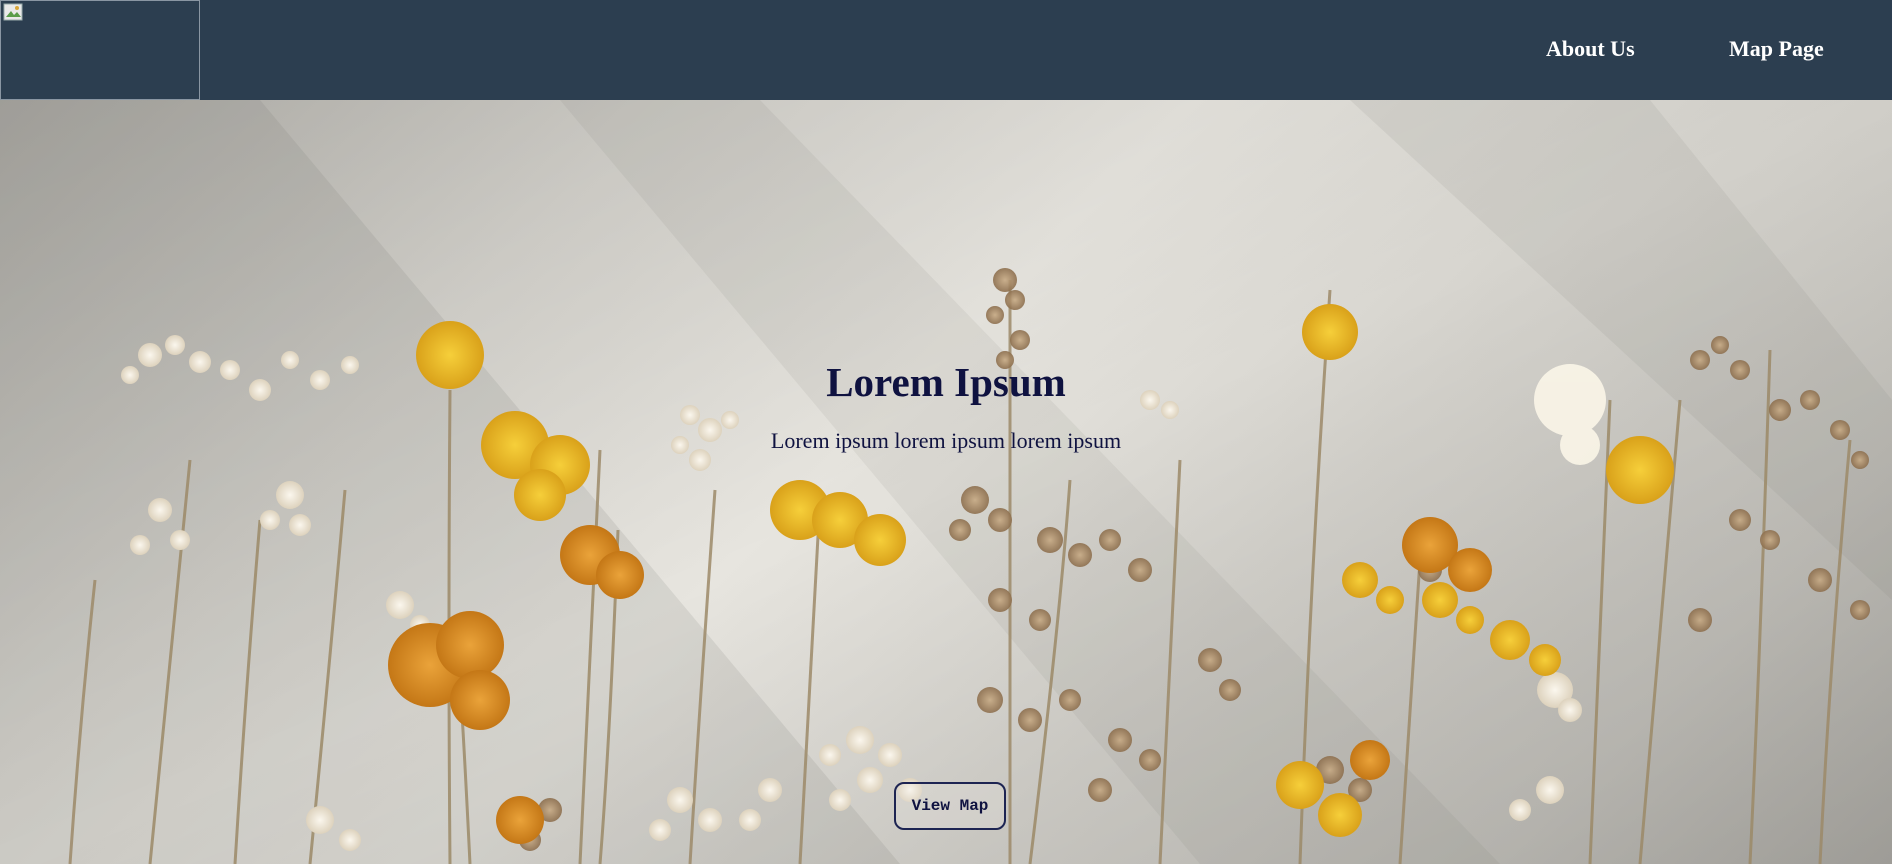 The width and height of the screenshot is (1892, 864). What do you see at coordinates (950, 806) in the screenshot?
I see `view-map-button: View Map` at bounding box center [950, 806].